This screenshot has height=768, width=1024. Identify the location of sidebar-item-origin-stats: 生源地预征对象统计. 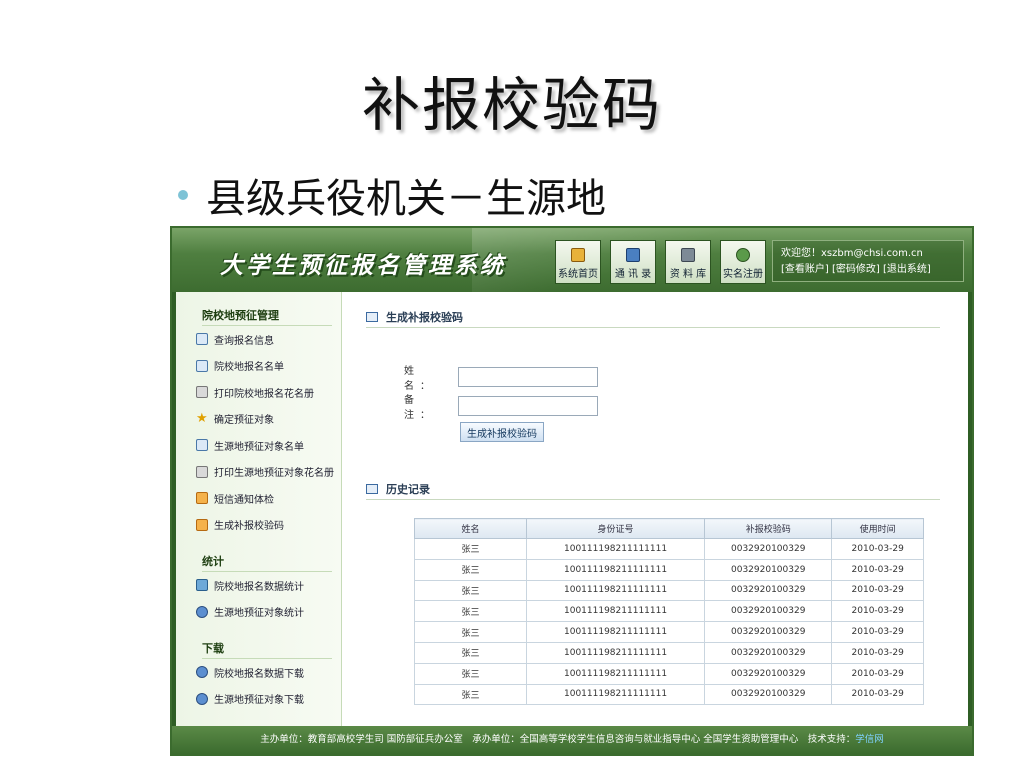
(258, 612).